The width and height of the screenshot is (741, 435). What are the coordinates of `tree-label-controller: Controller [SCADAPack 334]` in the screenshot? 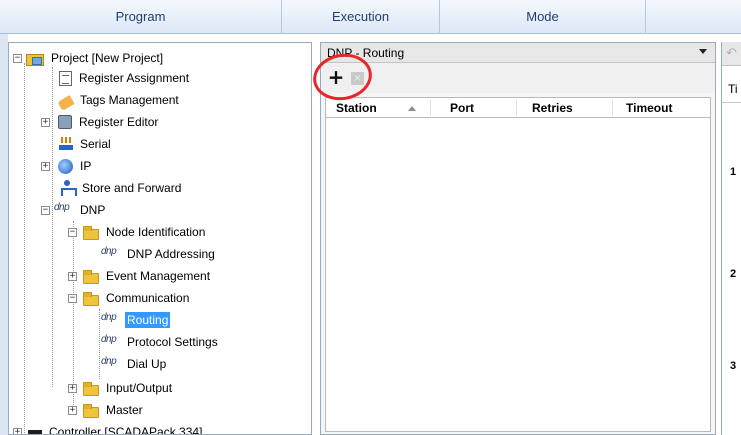 It's located at (126, 430).